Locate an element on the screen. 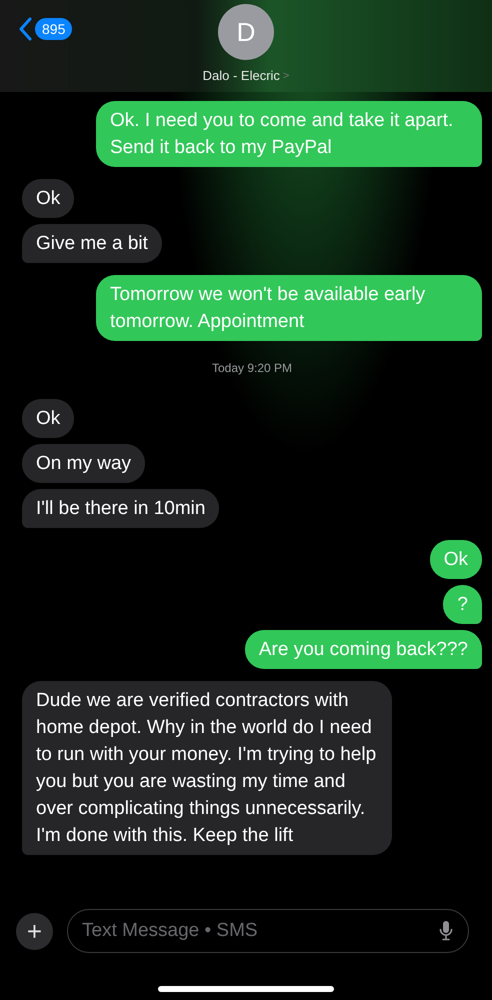  received-message-bubble: On my way is located at coordinates (84, 463).